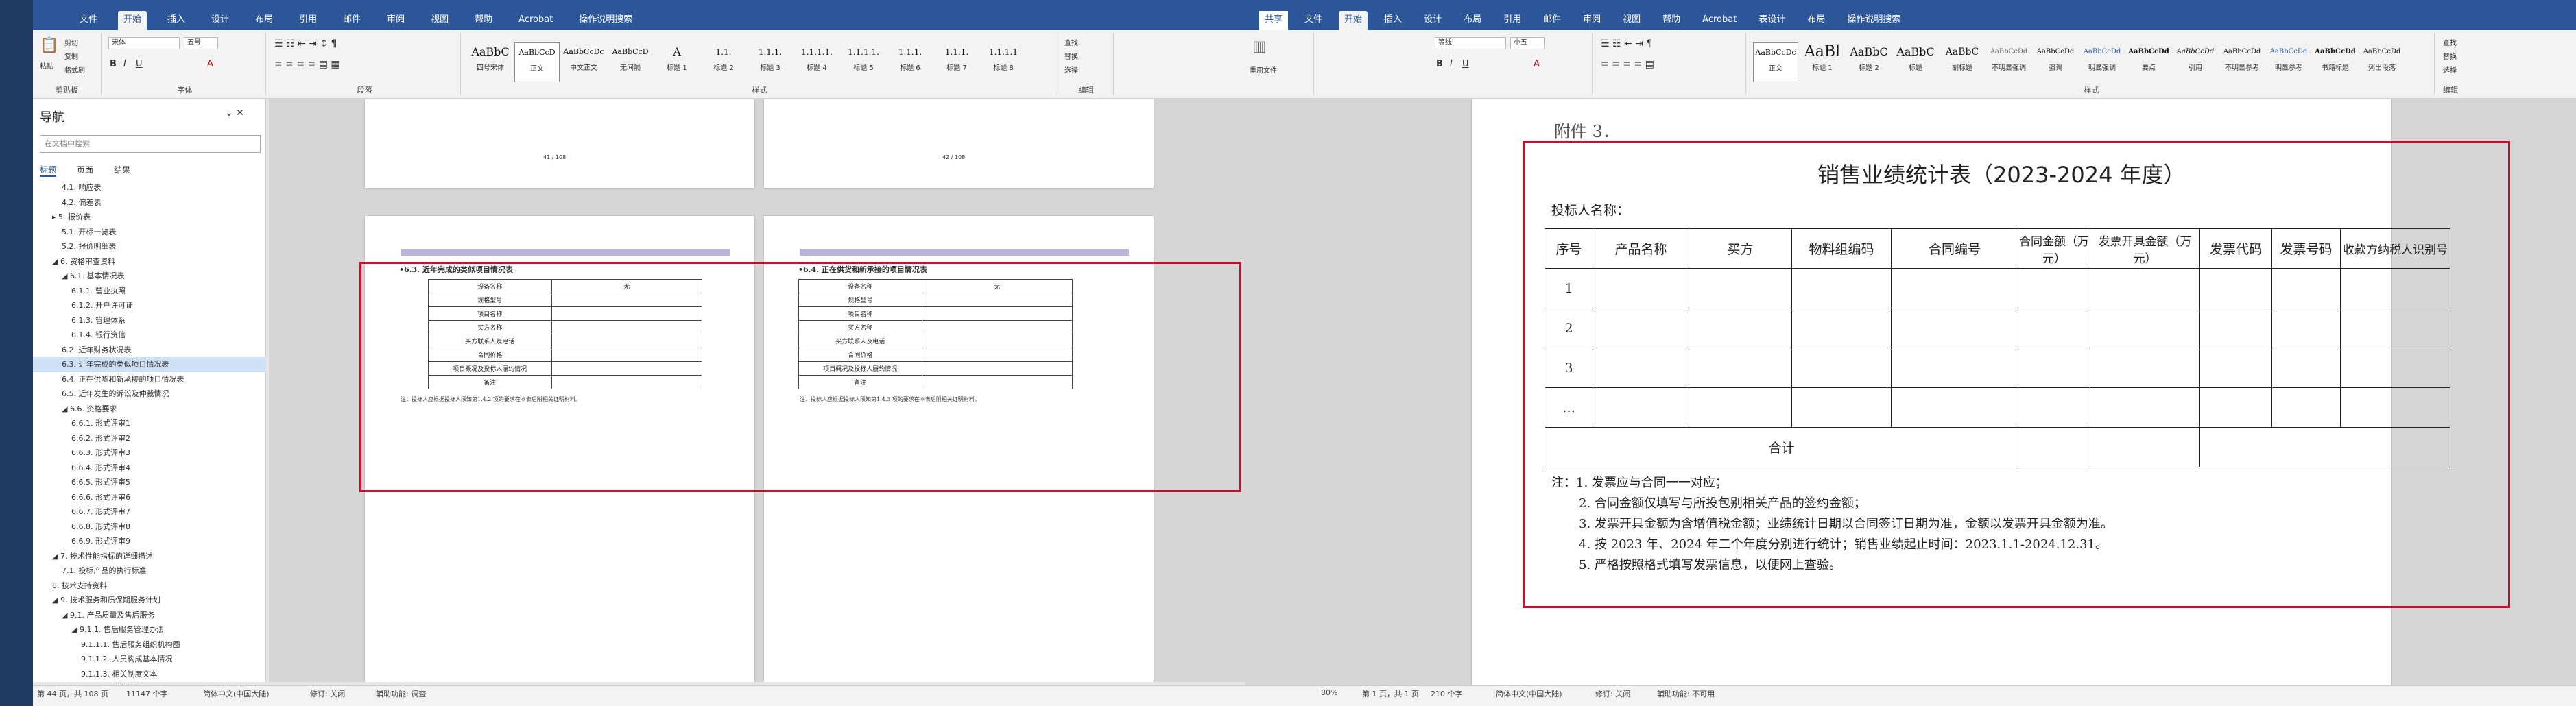 The image size is (2576, 706). Describe the element at coordinates (150, 144) in the screenshot. I see `nav-search-input: 在文档中搜索` at that location.